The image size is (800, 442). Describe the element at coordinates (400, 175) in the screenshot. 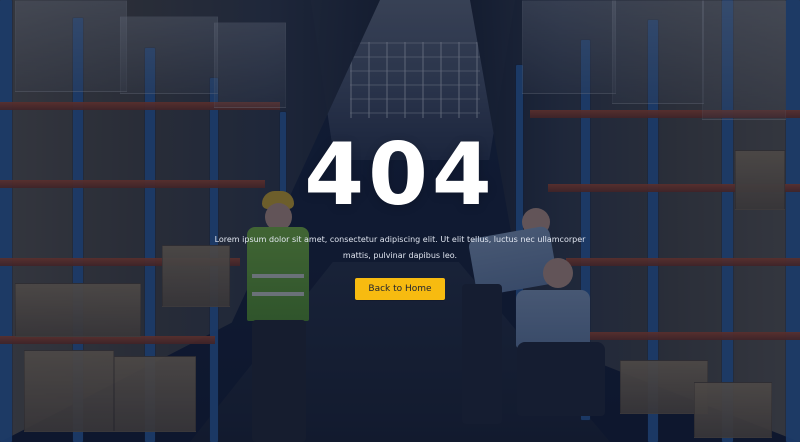

I see `error-code: 404` at that location.